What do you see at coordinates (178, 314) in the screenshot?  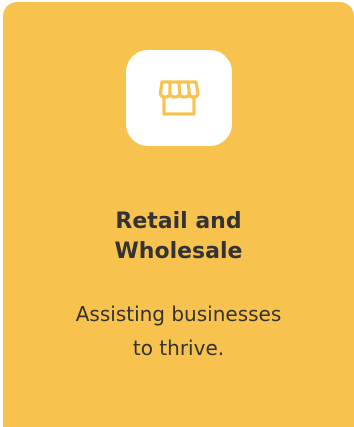 I see `card-description-line-1: Assisting businesses` at bounding box center [178, 314].